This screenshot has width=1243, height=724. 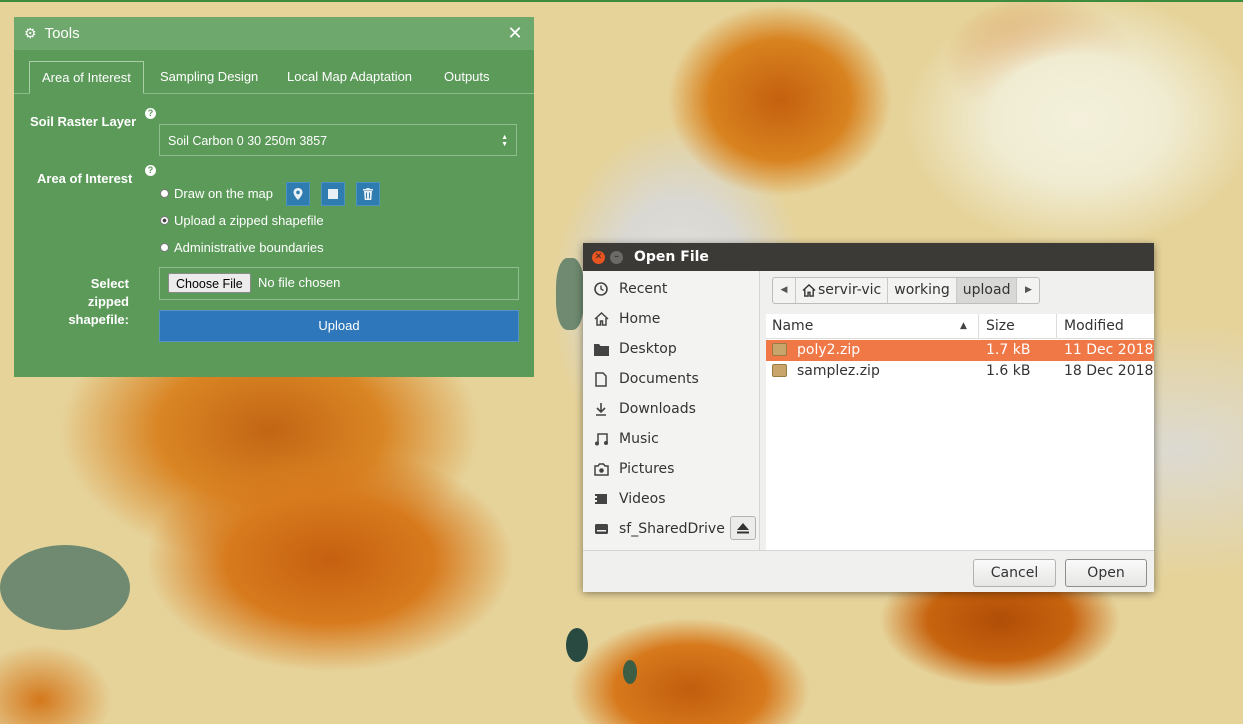 What do you see at coordinates (339, 326) in the screenshot?
I see `upload-button: Upload` at bounding box center [339, 326].